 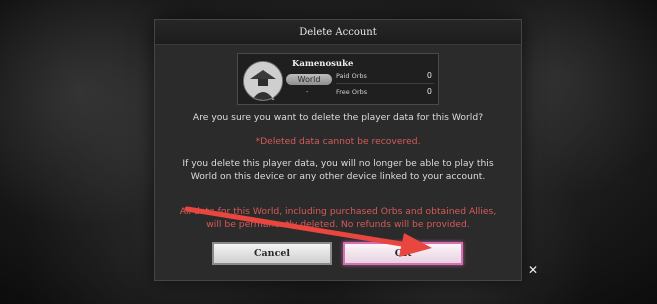 I want to click on samurai-avatar-icon, so click(x=263, y=81).